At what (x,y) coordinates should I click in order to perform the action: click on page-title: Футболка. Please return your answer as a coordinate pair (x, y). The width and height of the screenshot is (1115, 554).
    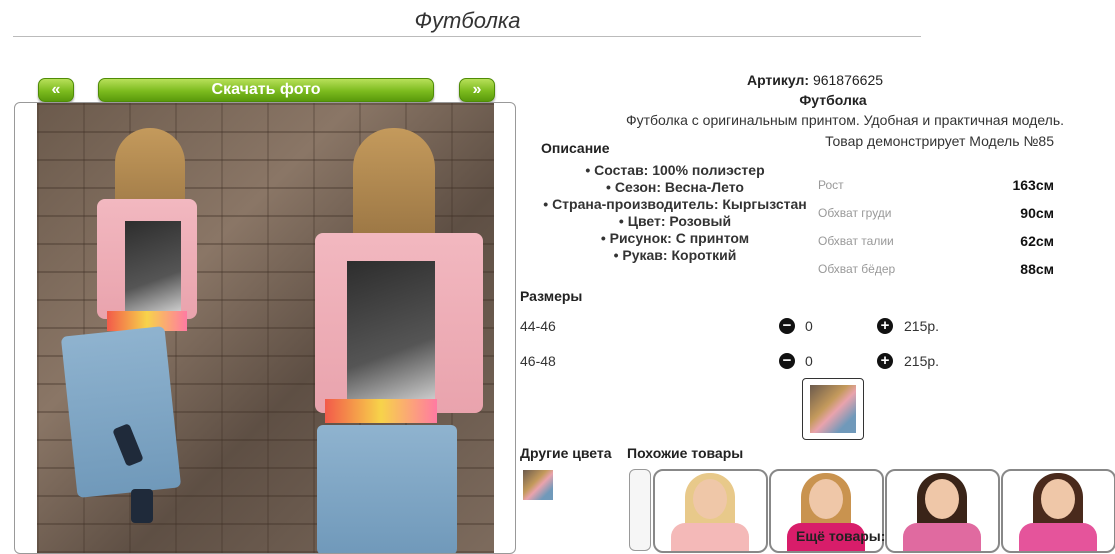
    Looking at the image, I should click on (467, 20).